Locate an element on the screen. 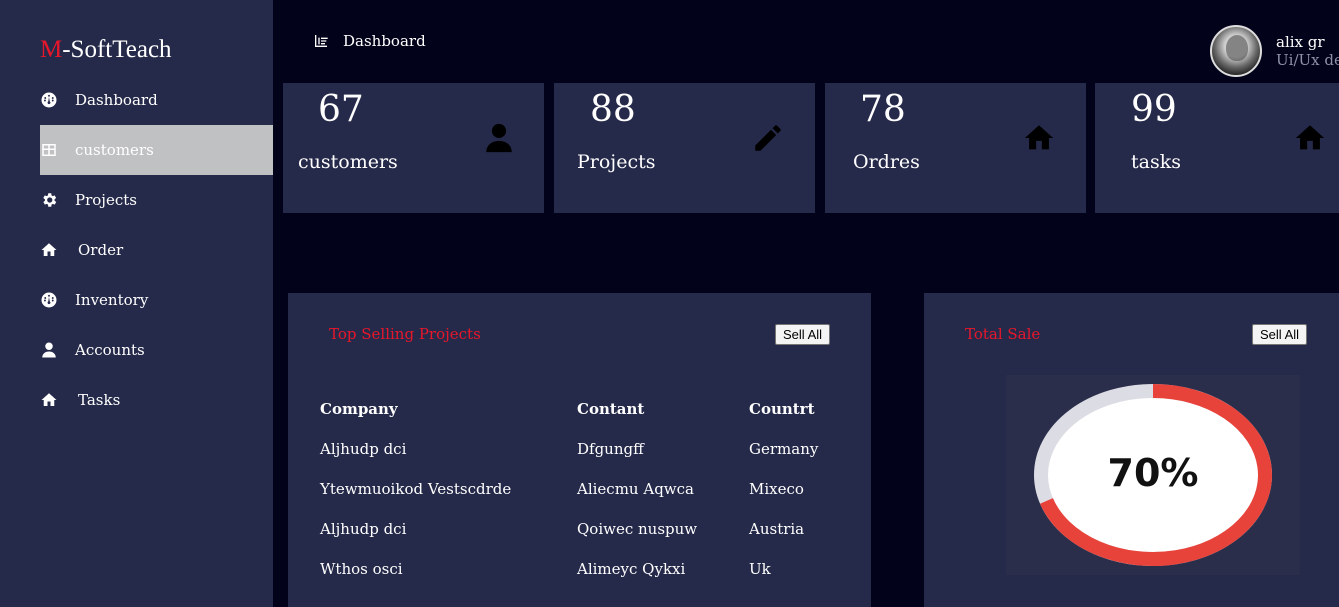  sidebar-item-inventory: Inventory is located at coordinates (156, 300).